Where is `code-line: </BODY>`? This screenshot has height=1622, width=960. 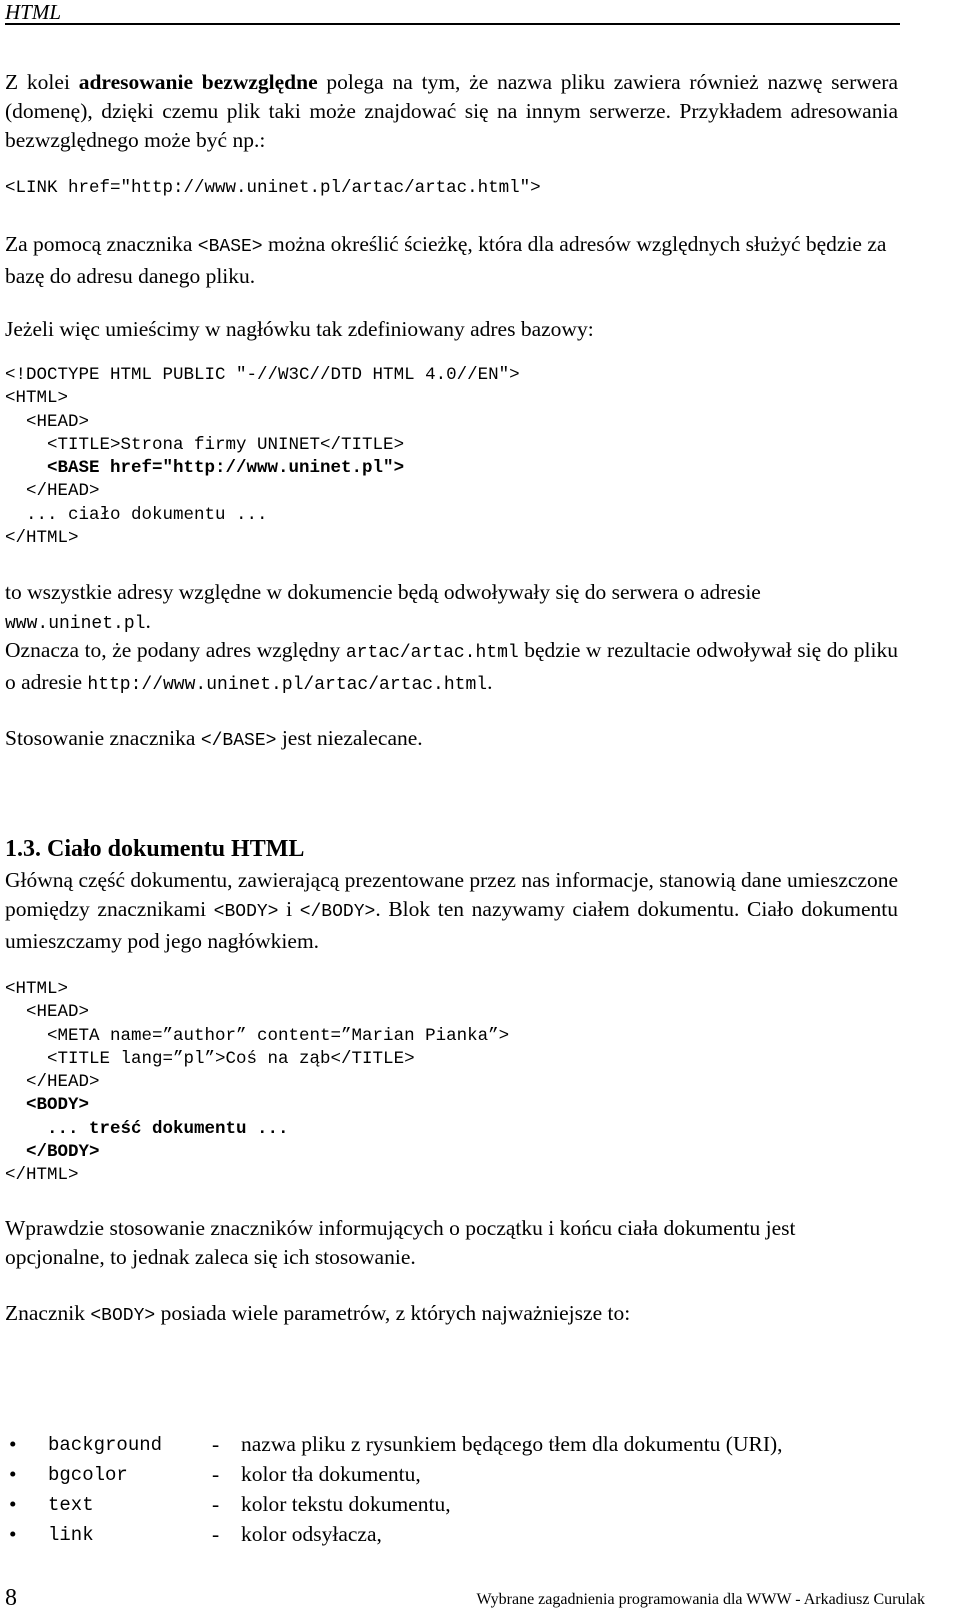
code-line: </BODY> is located at coordinates (52, 1152).